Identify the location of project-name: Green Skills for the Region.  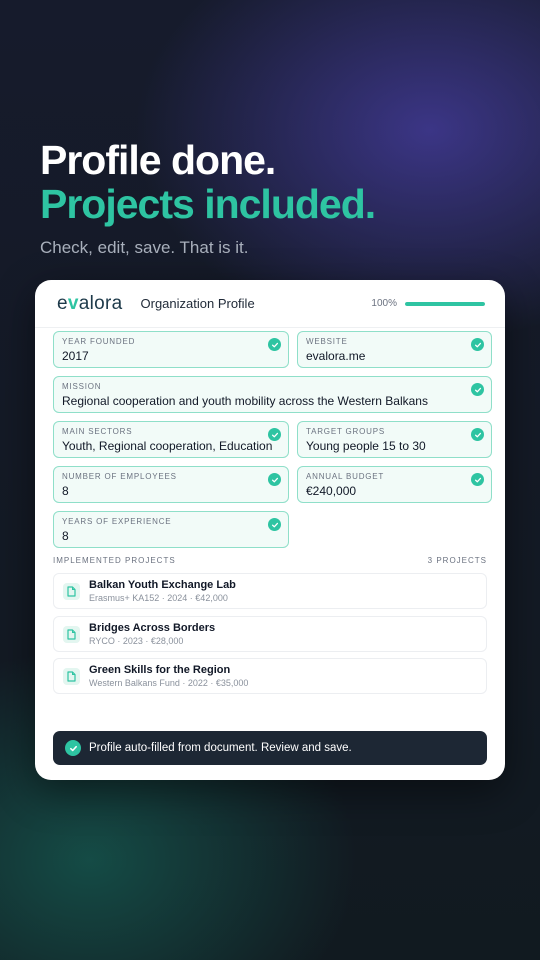
(160, 670).